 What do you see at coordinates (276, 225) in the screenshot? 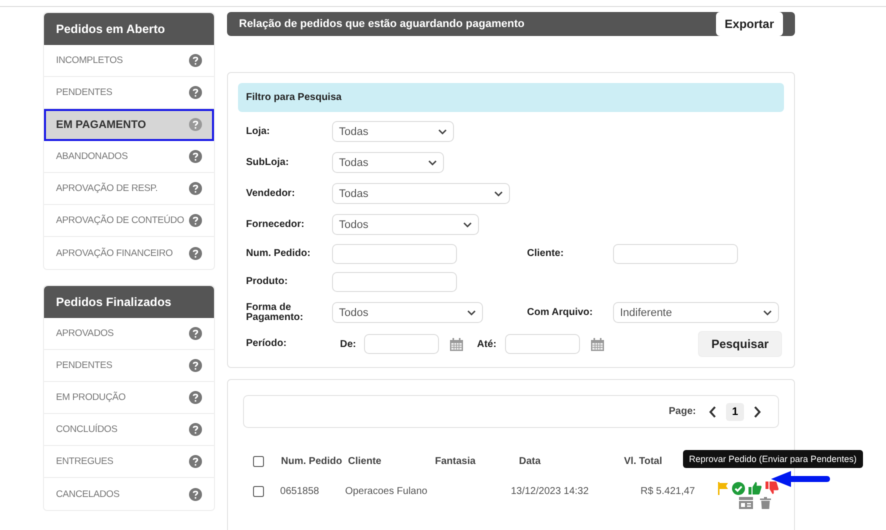
I see `field-label: Fornecedor:` at bounding box center [276, 225].